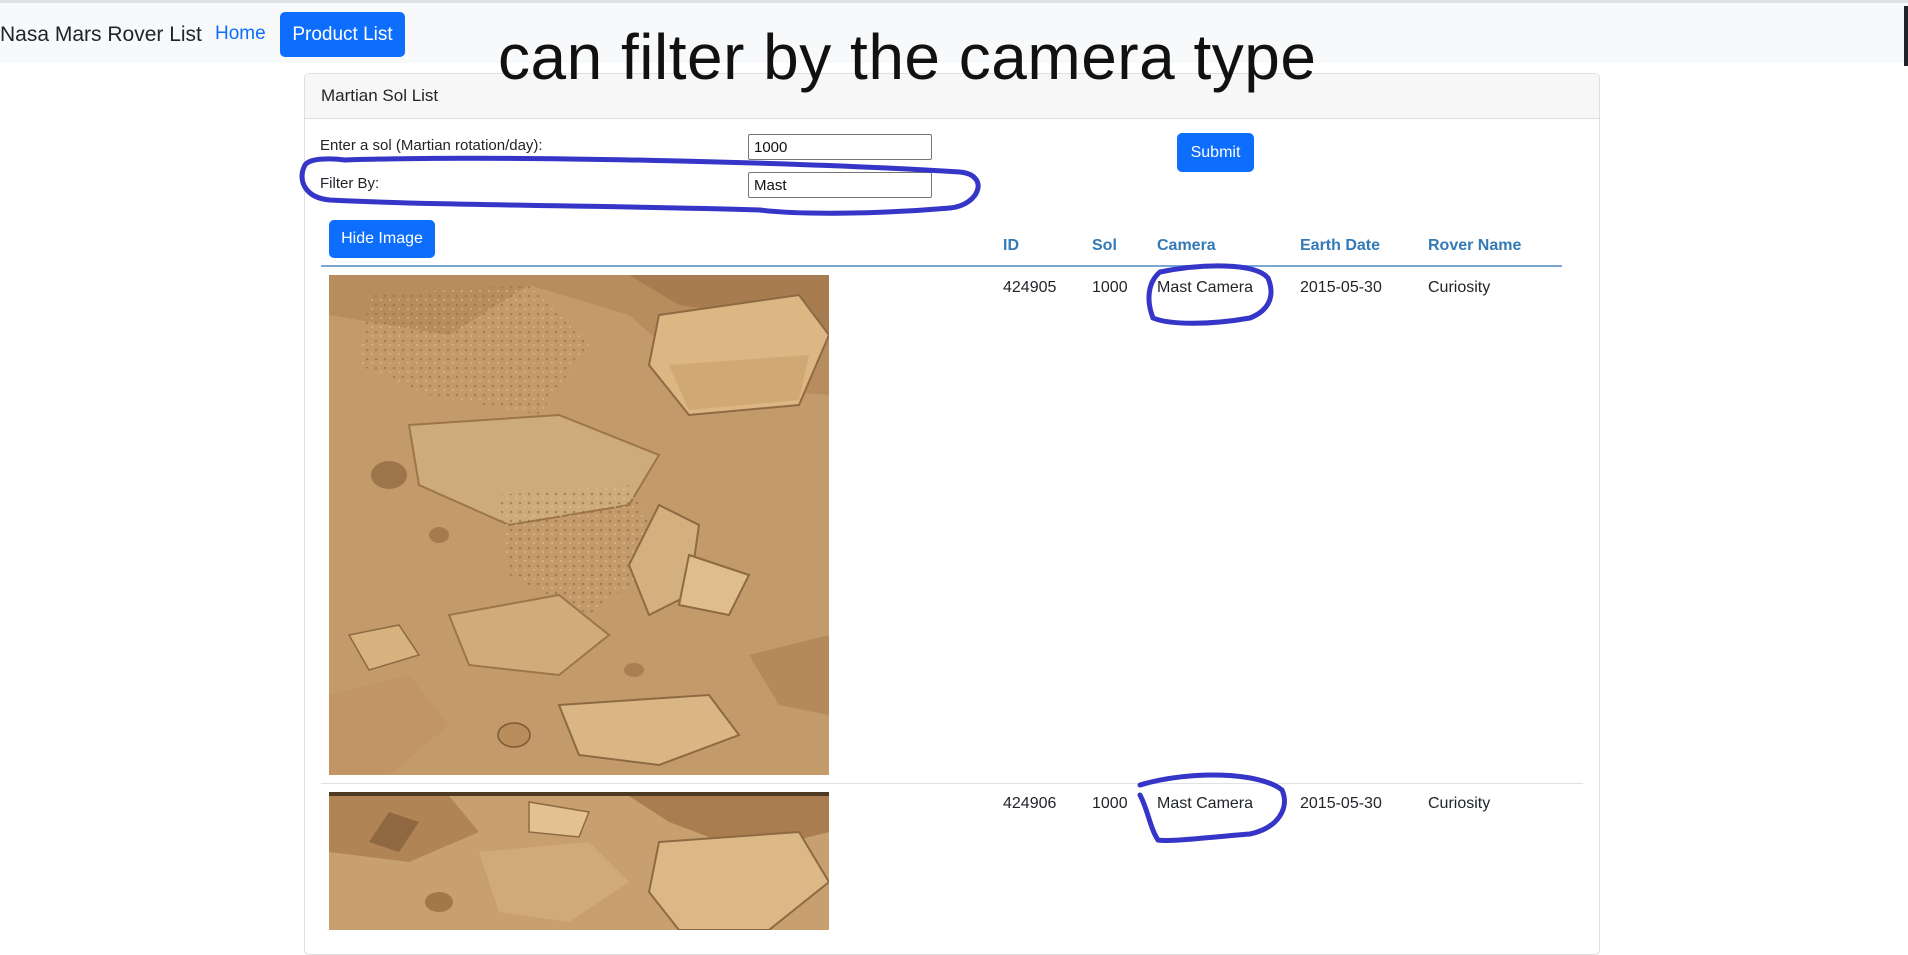  What do you see at coordinates (1340, 246) in the screenshot?
I see `column-header-earth-date: Earth Date` at bounding box center [1340, 246].